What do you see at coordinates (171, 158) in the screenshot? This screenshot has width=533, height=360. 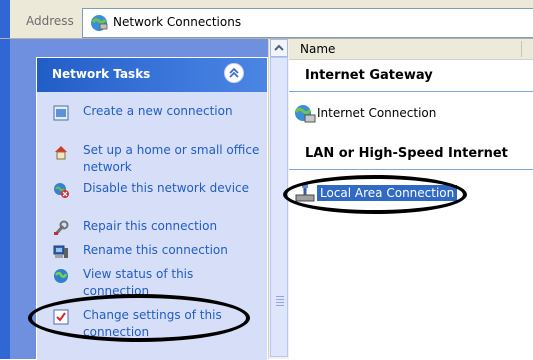 I see `task-label: Set up a home or small office network` at bounding box center [171, 158].